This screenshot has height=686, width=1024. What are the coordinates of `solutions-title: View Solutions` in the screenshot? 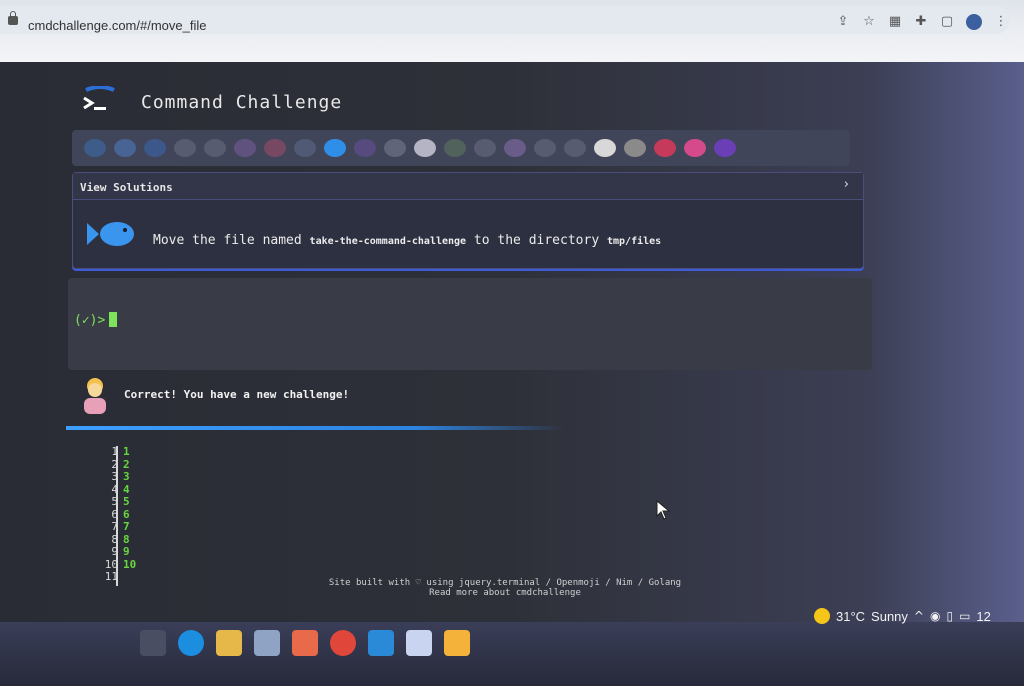 It's located at (126, 187).